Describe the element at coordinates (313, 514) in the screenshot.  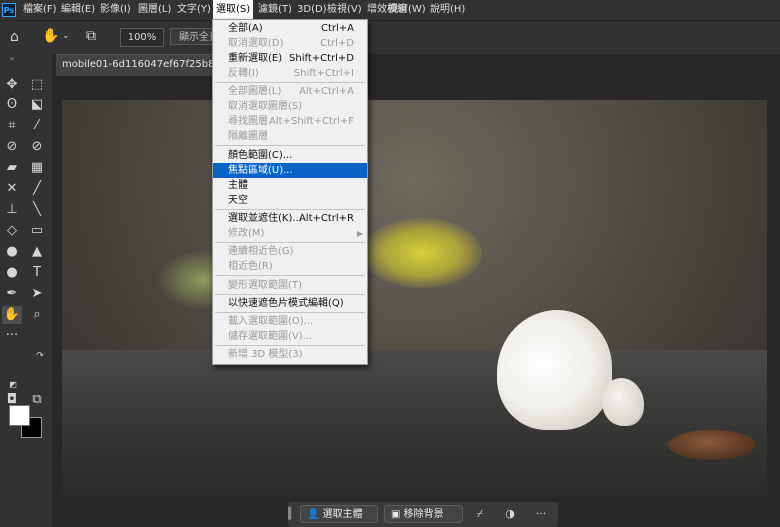
I see `person-icon: 👤` at that location.